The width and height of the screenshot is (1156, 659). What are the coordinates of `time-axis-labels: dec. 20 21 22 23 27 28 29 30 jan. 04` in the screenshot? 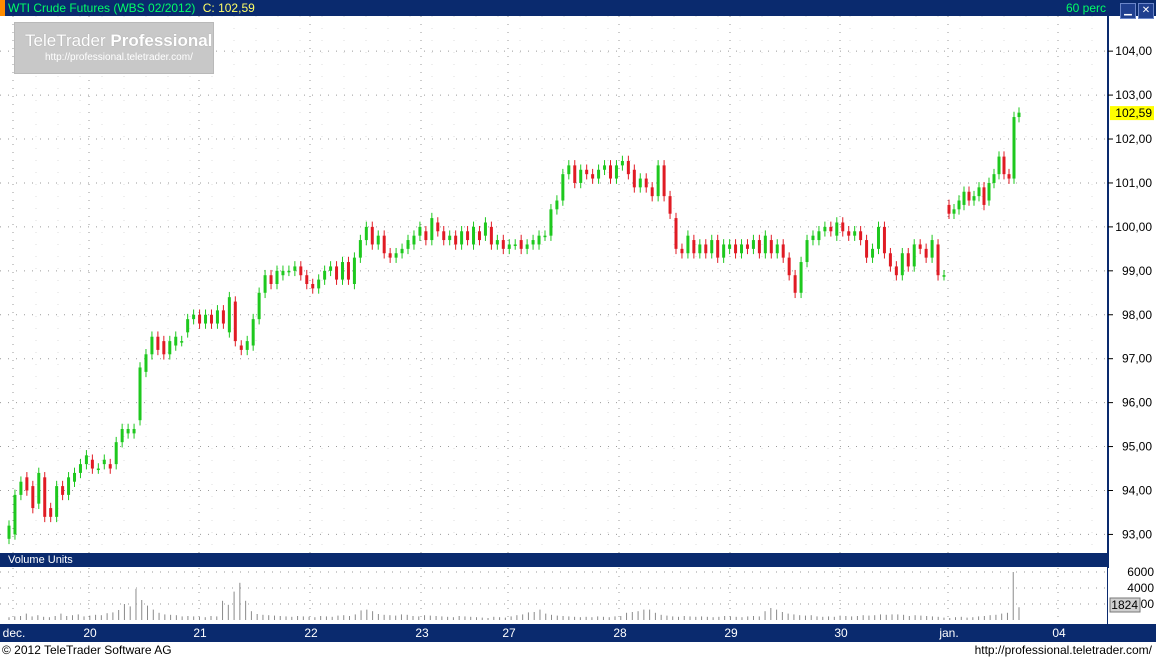 It's located at (534, 633).